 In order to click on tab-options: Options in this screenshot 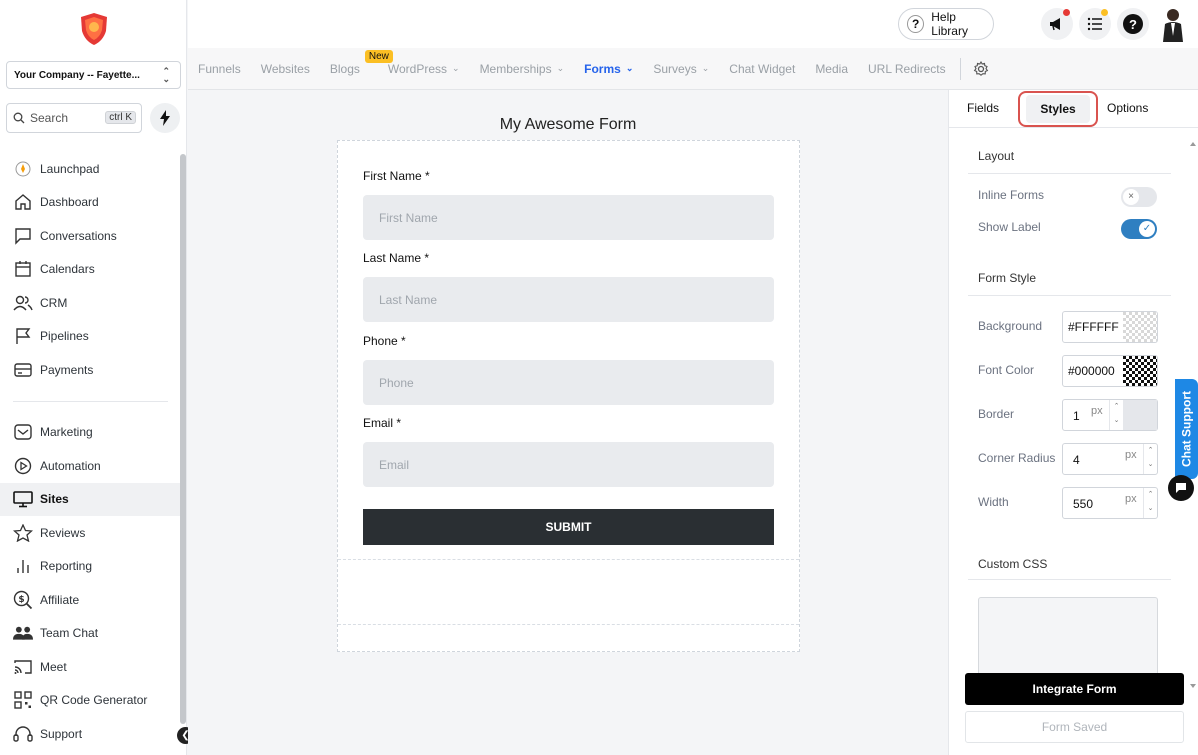, I will do `click(1127, 108)`.